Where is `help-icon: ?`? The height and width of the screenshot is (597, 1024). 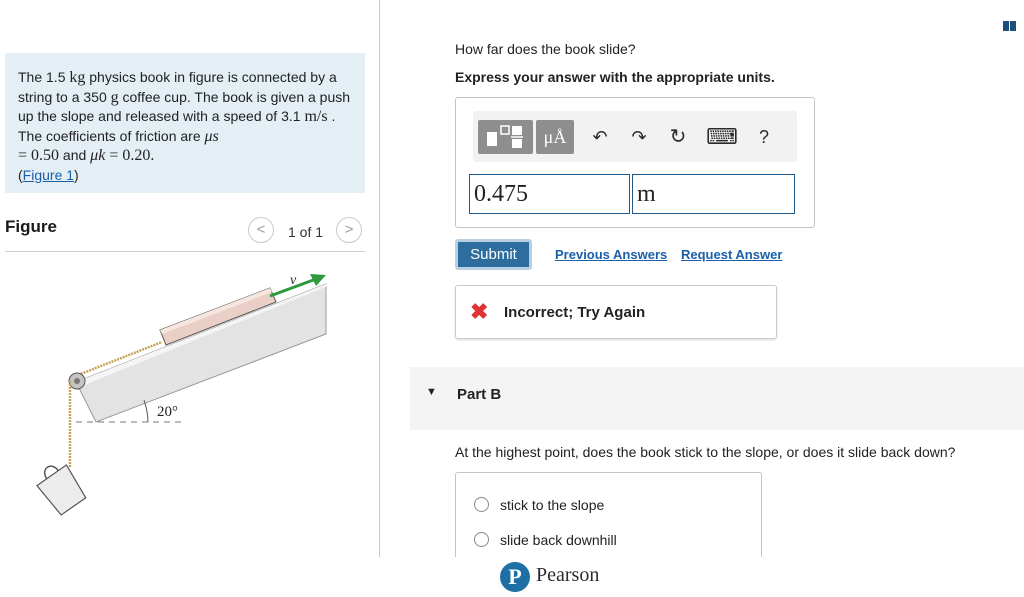
help-icon: ? is located at coordinates (764, 137).